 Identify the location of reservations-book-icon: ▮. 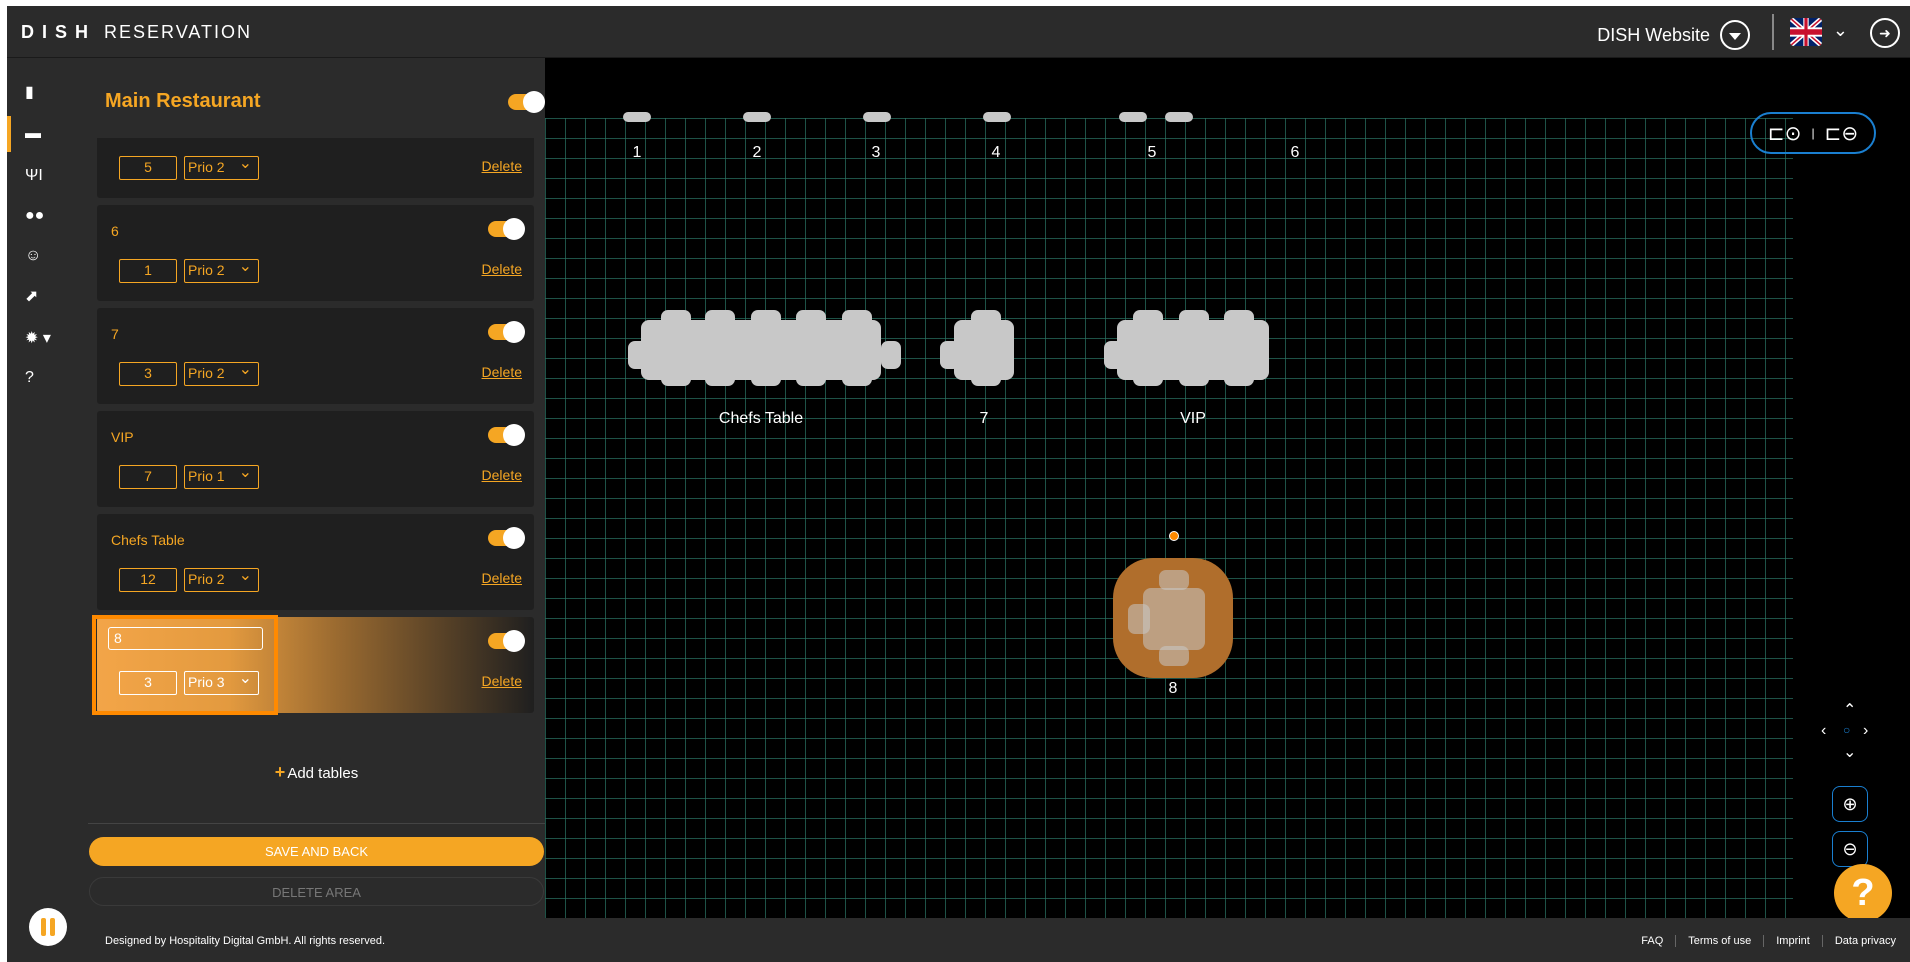
(47, 92).